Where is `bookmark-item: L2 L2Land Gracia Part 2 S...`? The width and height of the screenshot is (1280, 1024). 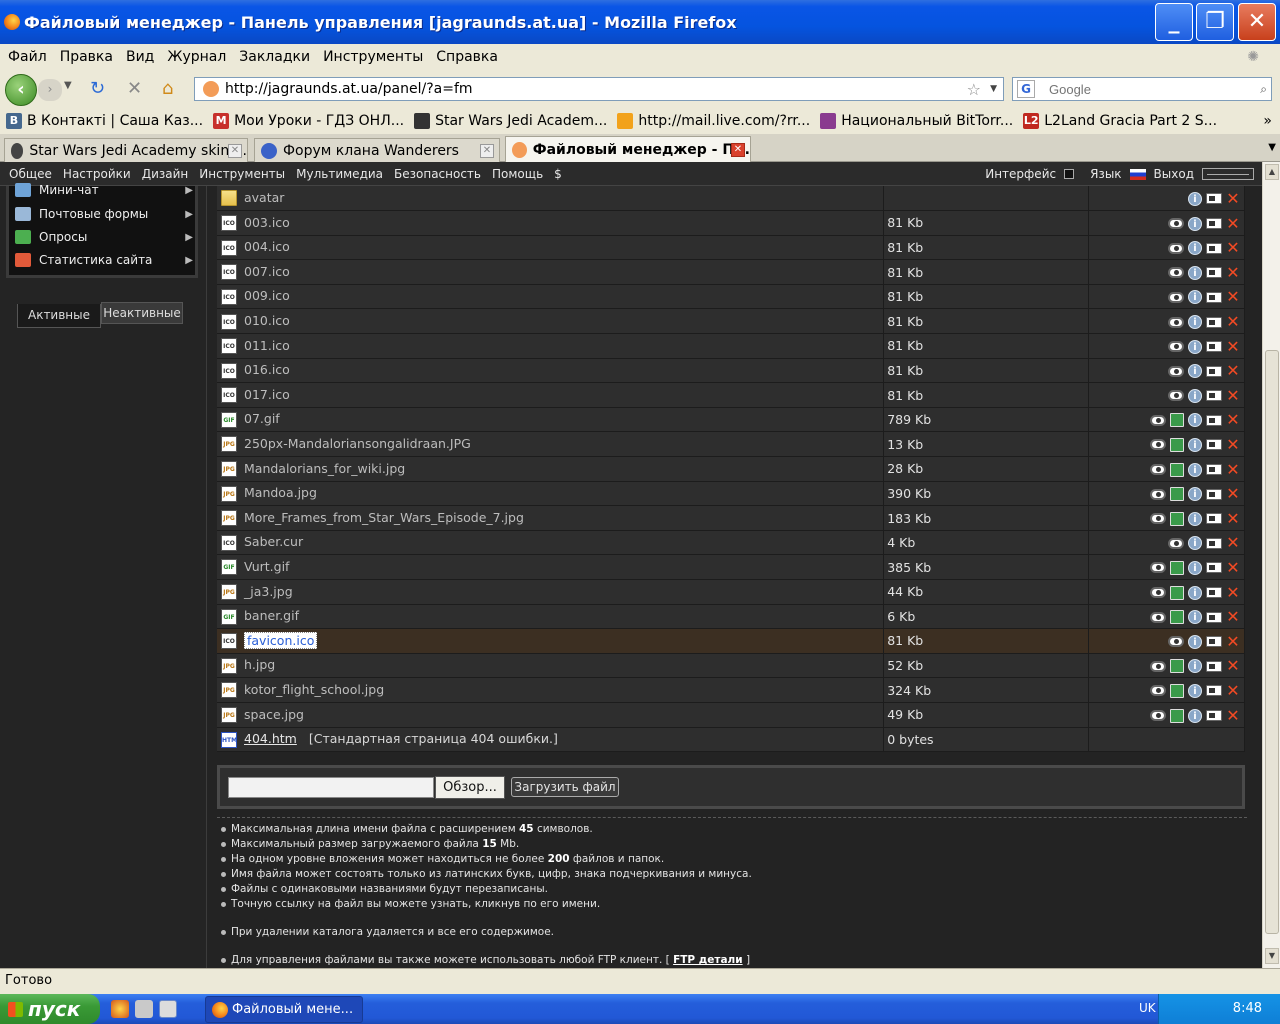
bookmark-item: L2 L2Land Gracia Part 2 S... is located at coordinates (1120, 121).